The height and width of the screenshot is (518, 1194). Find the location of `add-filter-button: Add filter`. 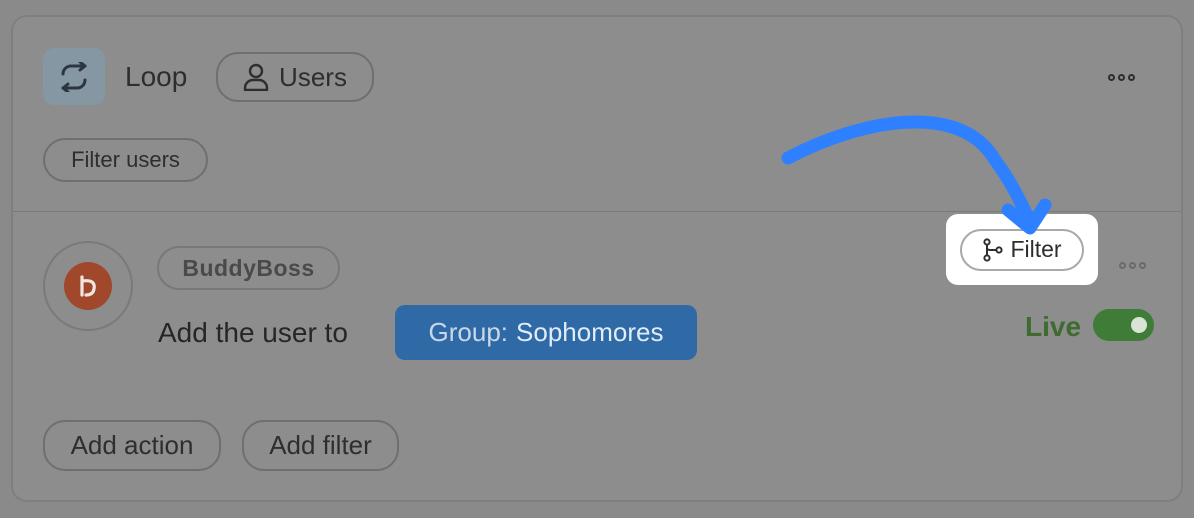

add-filter-button: Add filter is located at coordinates (320, 445).